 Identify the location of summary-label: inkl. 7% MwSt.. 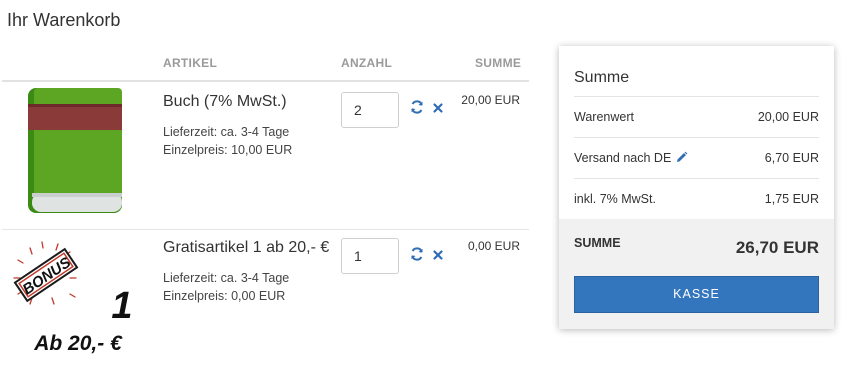
(615, 199).